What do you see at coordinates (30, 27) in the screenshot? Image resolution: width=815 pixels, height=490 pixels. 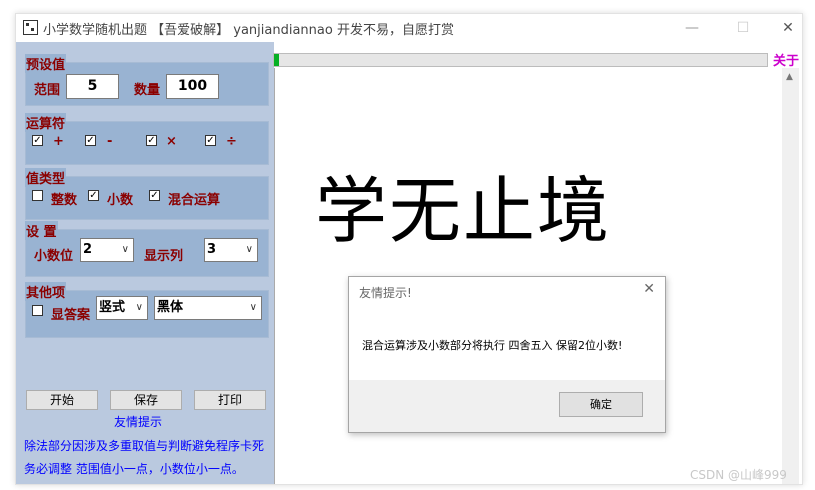 I see `app-icon` at bounding box center [30, 27].